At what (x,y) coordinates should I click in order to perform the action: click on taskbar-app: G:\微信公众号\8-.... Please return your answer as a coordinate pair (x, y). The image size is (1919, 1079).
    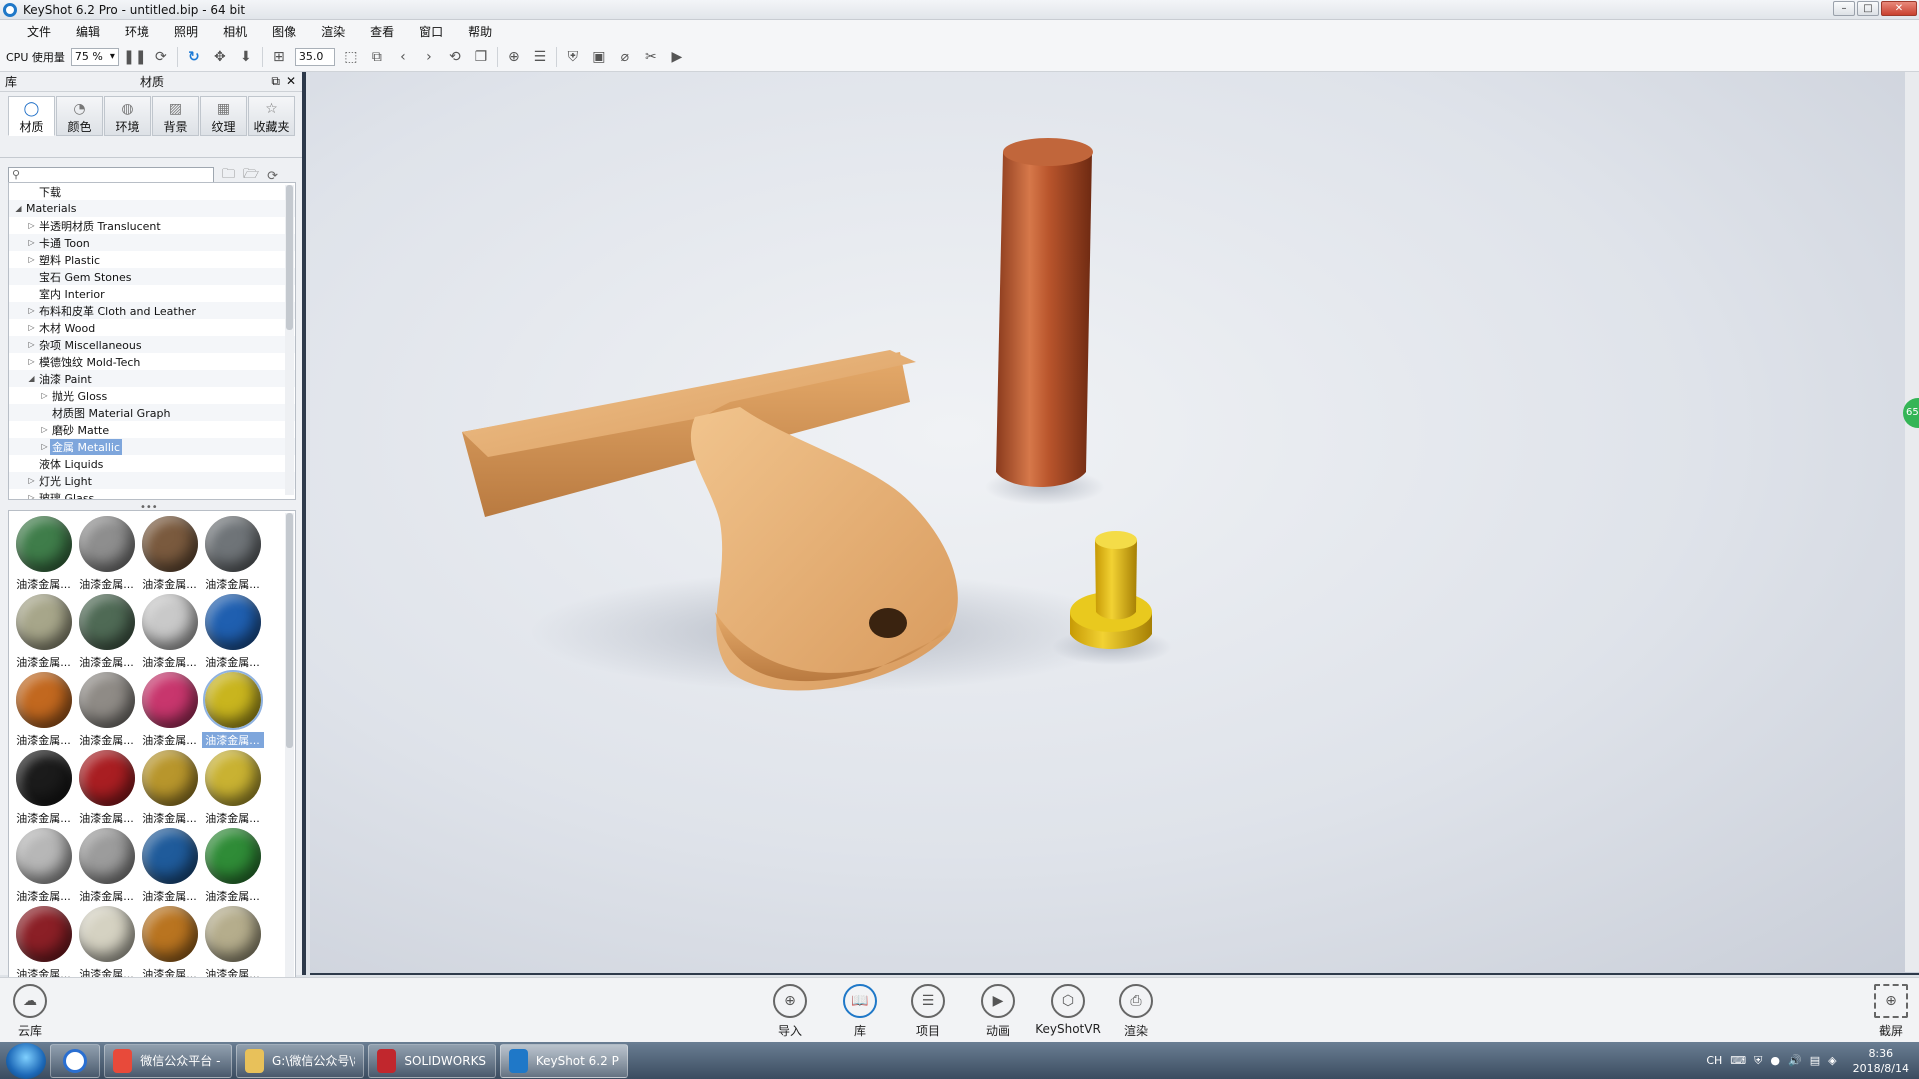
    Looking at the image, I should click on (300, 1060).